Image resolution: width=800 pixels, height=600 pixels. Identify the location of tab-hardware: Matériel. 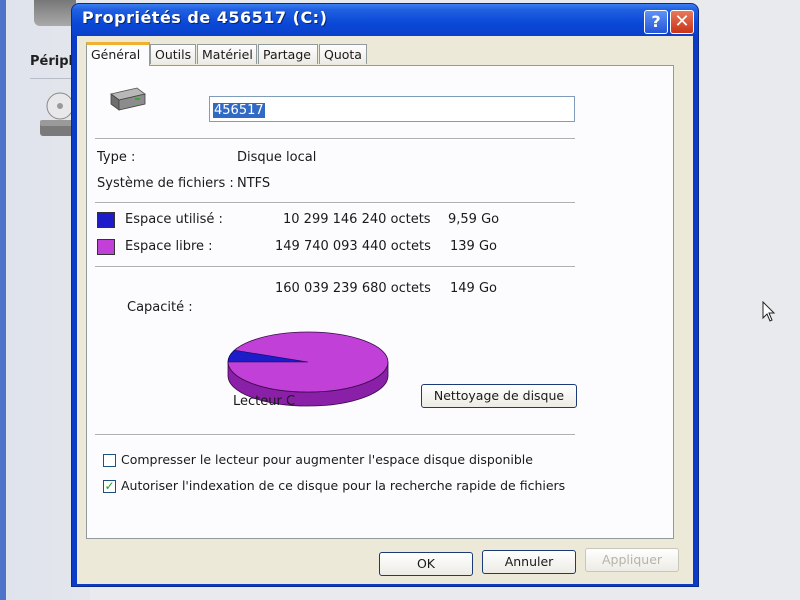
(227, 54).